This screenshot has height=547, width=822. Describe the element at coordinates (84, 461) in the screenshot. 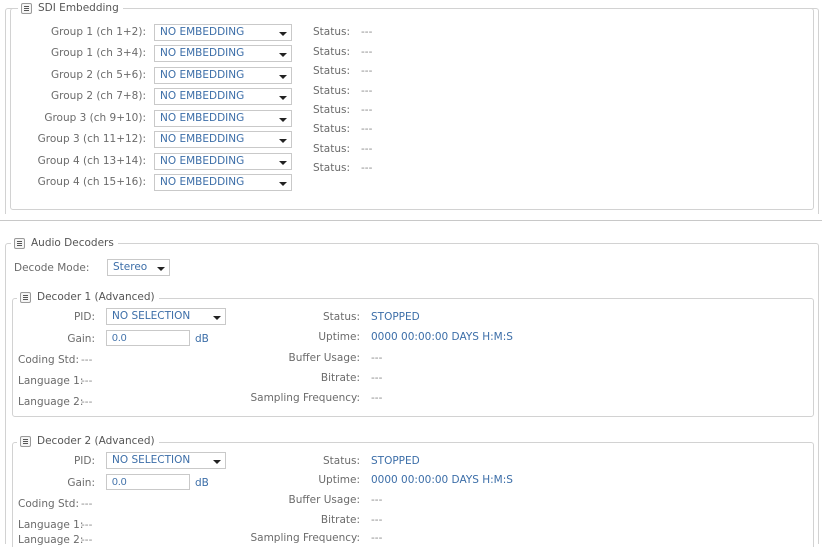

I see `pid-label: PID:` at that location.